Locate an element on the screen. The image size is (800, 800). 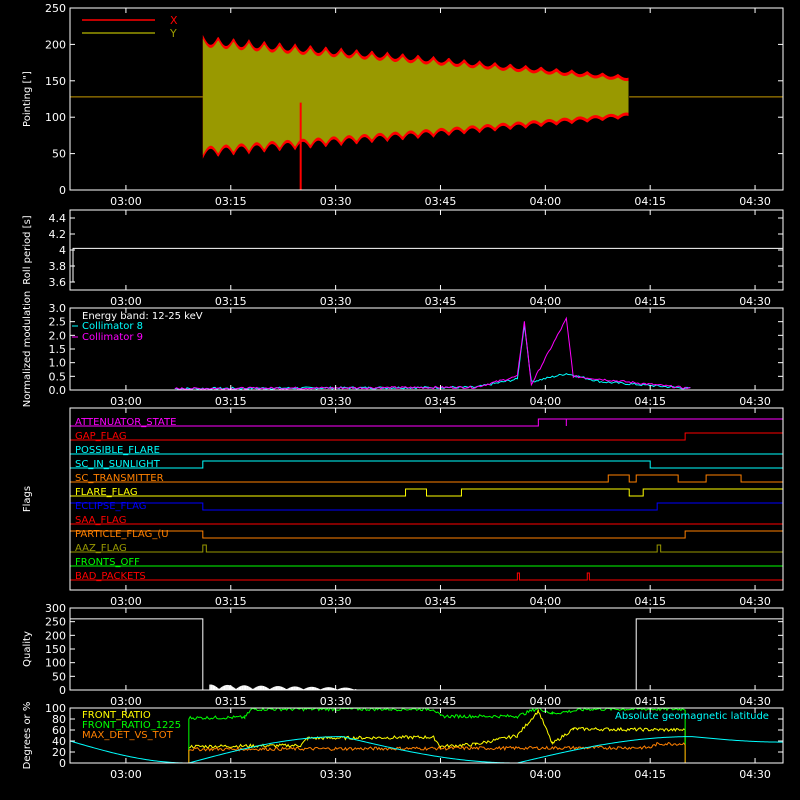
series-line-front_ratio is located at coordinates (437, 736).